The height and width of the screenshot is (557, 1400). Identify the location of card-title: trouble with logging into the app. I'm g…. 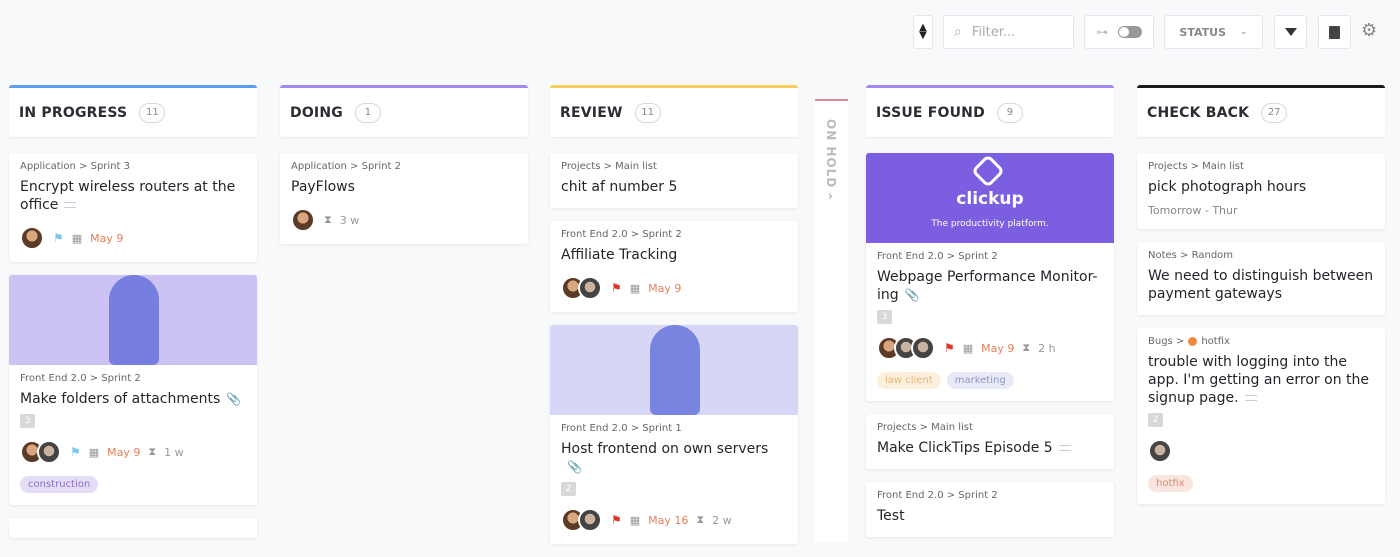
(1261, 380).